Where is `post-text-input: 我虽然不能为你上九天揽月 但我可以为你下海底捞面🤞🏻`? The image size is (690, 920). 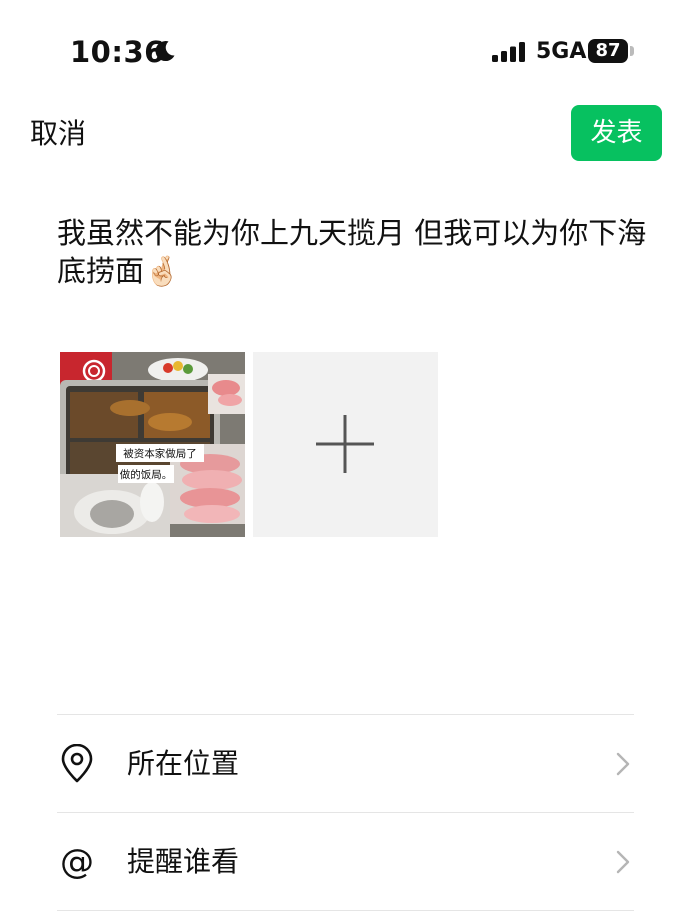
post-text-input: 我虽然不能为你上九天揽月 但我可以为你下海底捞面🤞🏻 is located at coordinates (352, 252).